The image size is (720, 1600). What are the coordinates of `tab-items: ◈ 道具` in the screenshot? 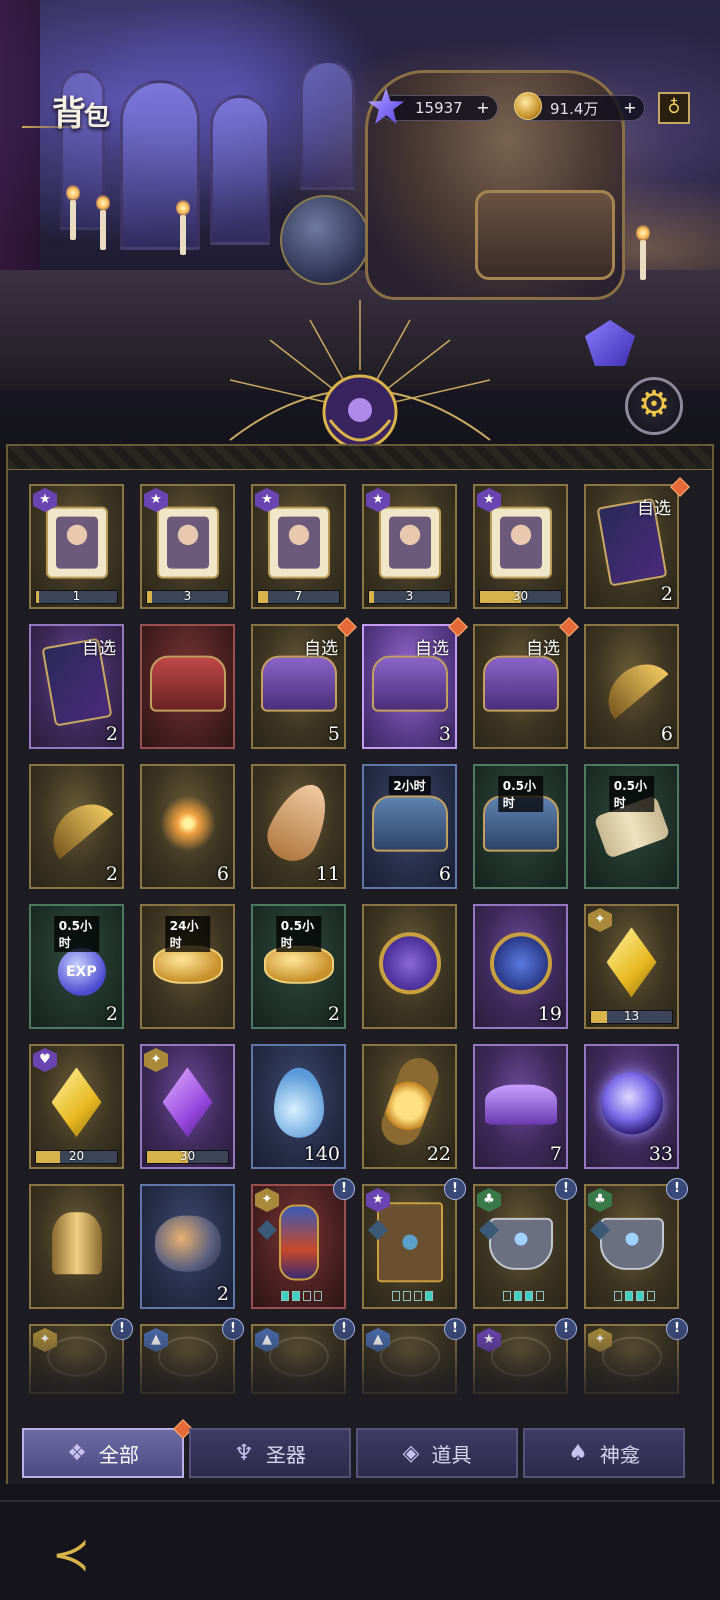 It's located at (437, 1453).